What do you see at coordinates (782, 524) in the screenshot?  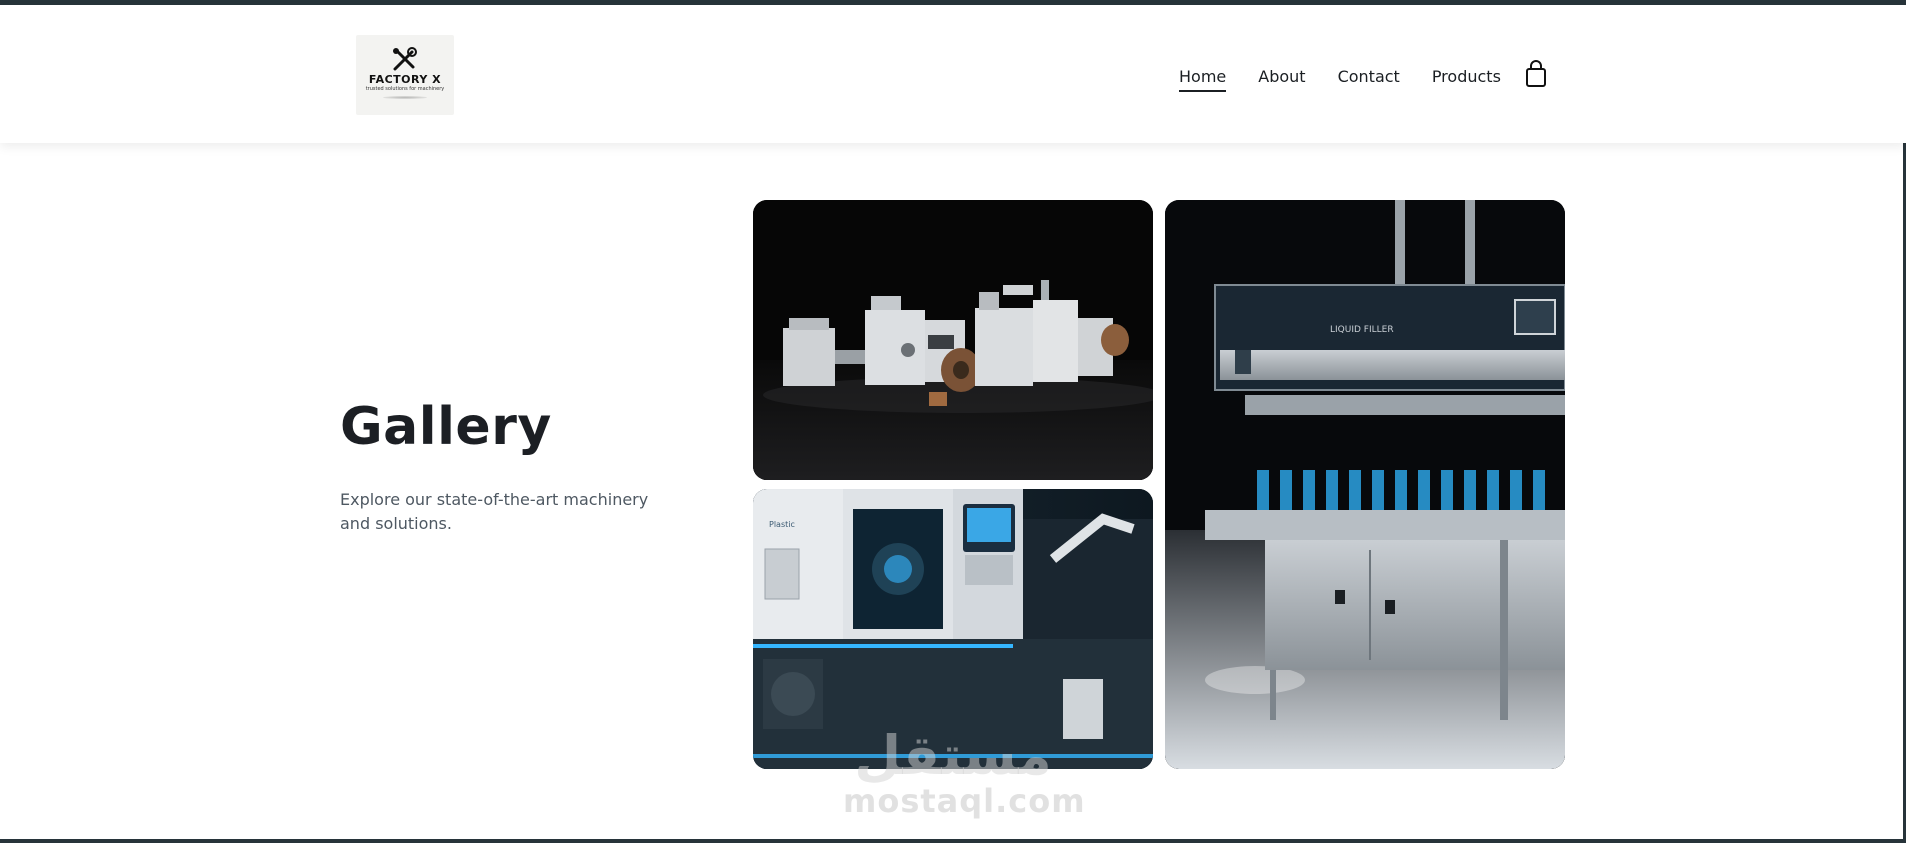 I see `panel-label: Plastic` at bounding box center [782, 524].